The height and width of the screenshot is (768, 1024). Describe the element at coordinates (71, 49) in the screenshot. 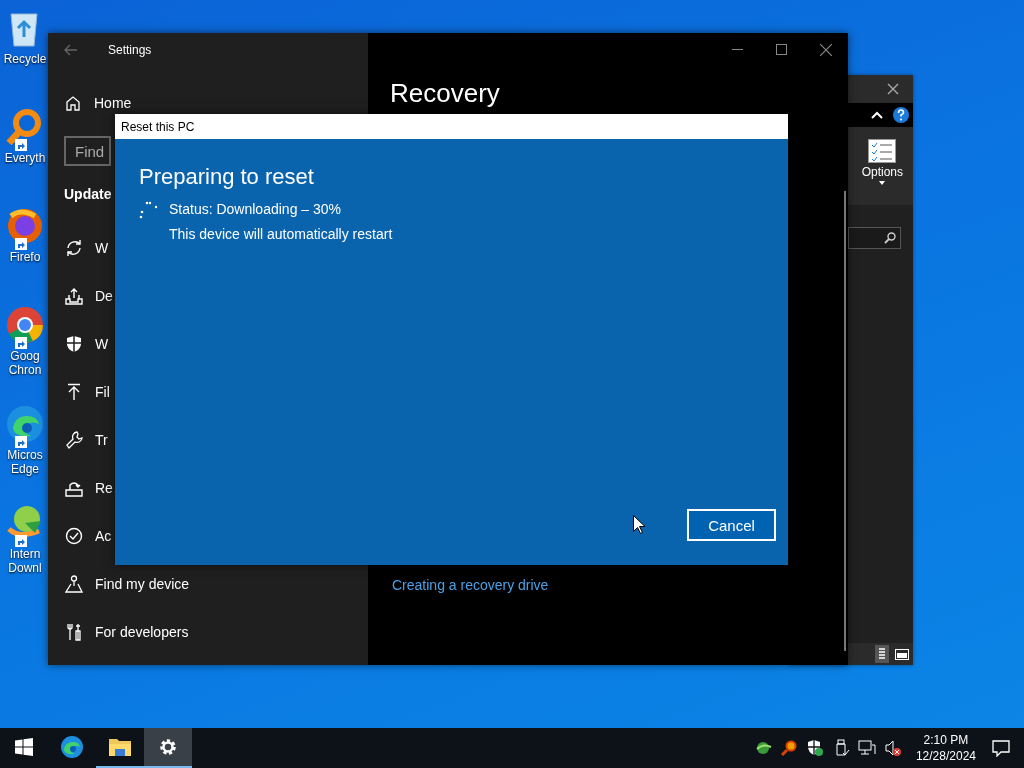

I see `back-arrow-icon` at that location.